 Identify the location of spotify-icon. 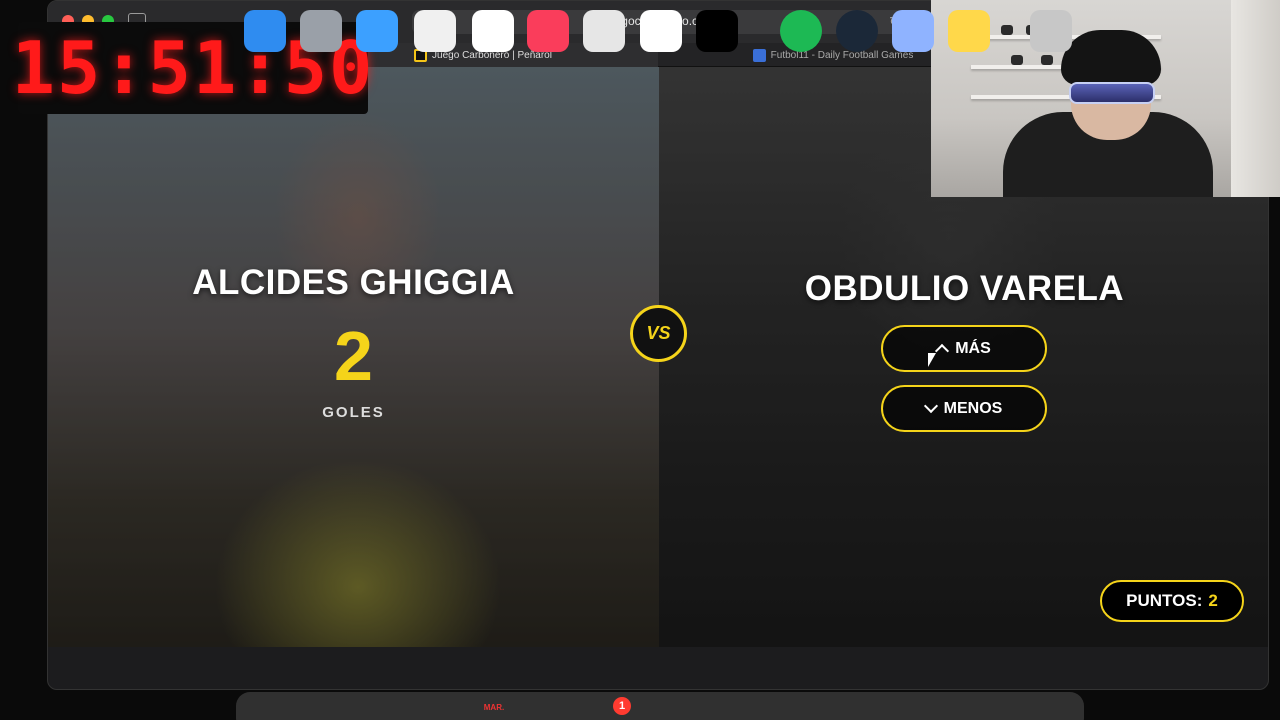
(801, 31).